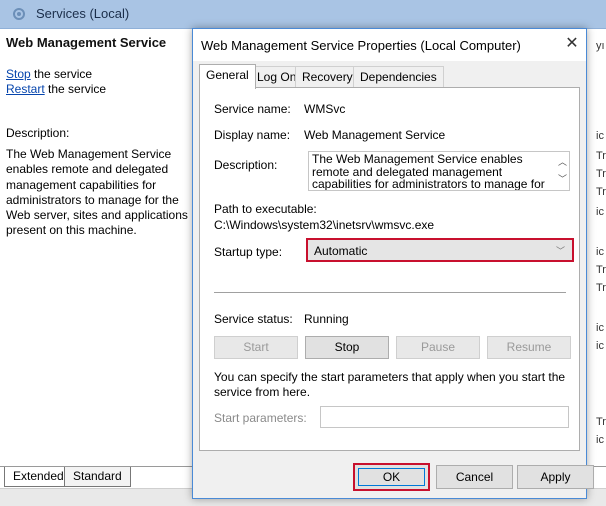 This screenshot has height=506, width=606. Describe the element at coordinates (600, 46) in the screenshot. I see `list-item: yı` at that location.